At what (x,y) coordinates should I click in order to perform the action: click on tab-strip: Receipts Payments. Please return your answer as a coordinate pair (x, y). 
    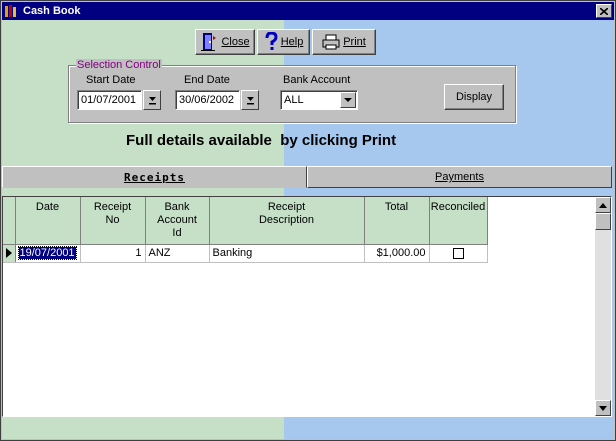
    Looking at the image, I should click on (308, 177).